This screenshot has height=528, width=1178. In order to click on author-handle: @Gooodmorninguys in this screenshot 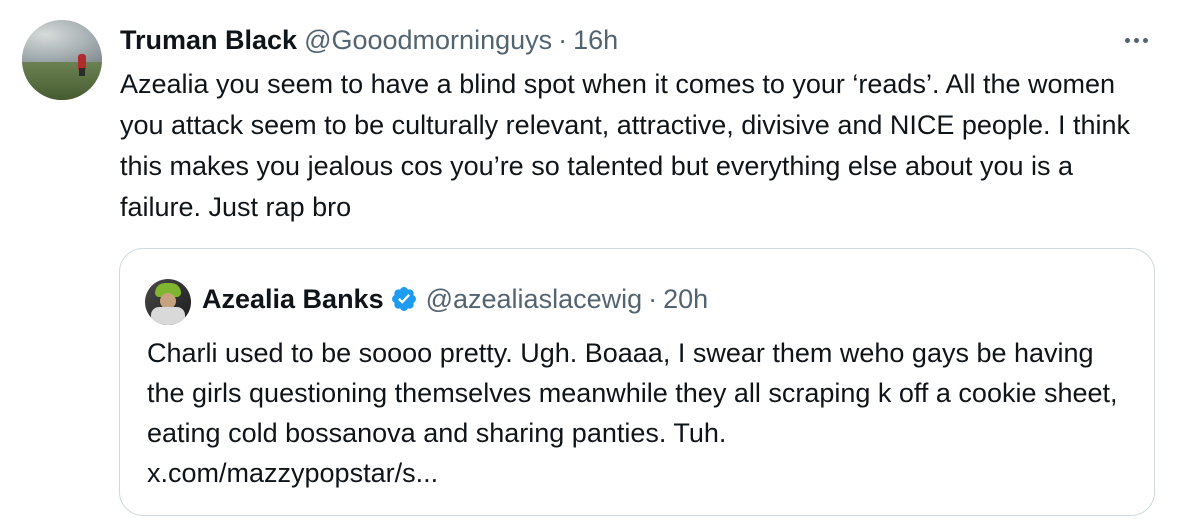, I will do `click(428, 40)`.